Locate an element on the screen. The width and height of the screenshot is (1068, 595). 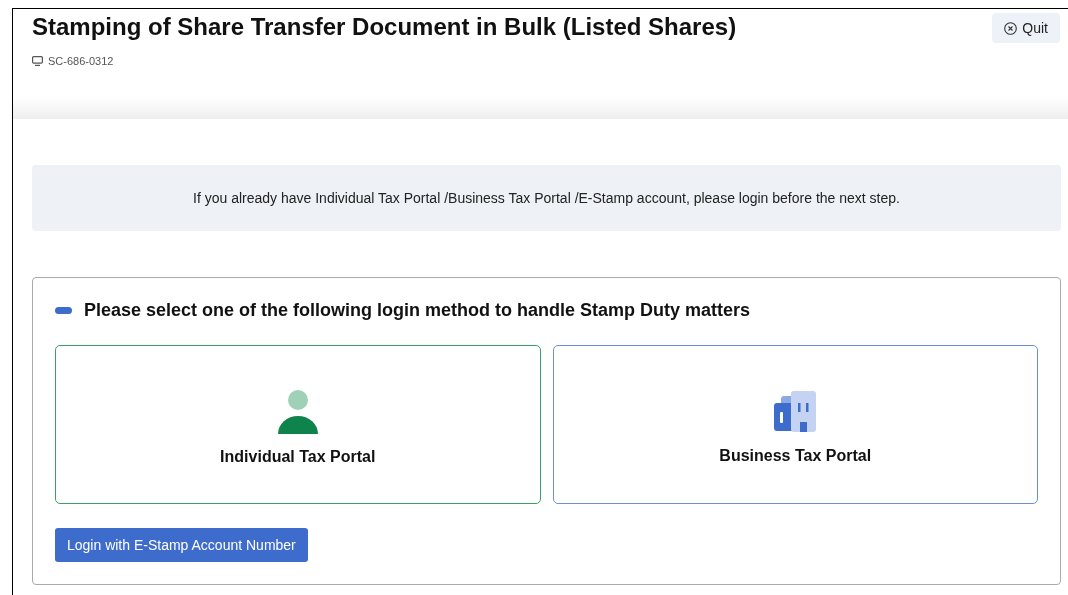
person-icon is located at coordinates (297, 412).